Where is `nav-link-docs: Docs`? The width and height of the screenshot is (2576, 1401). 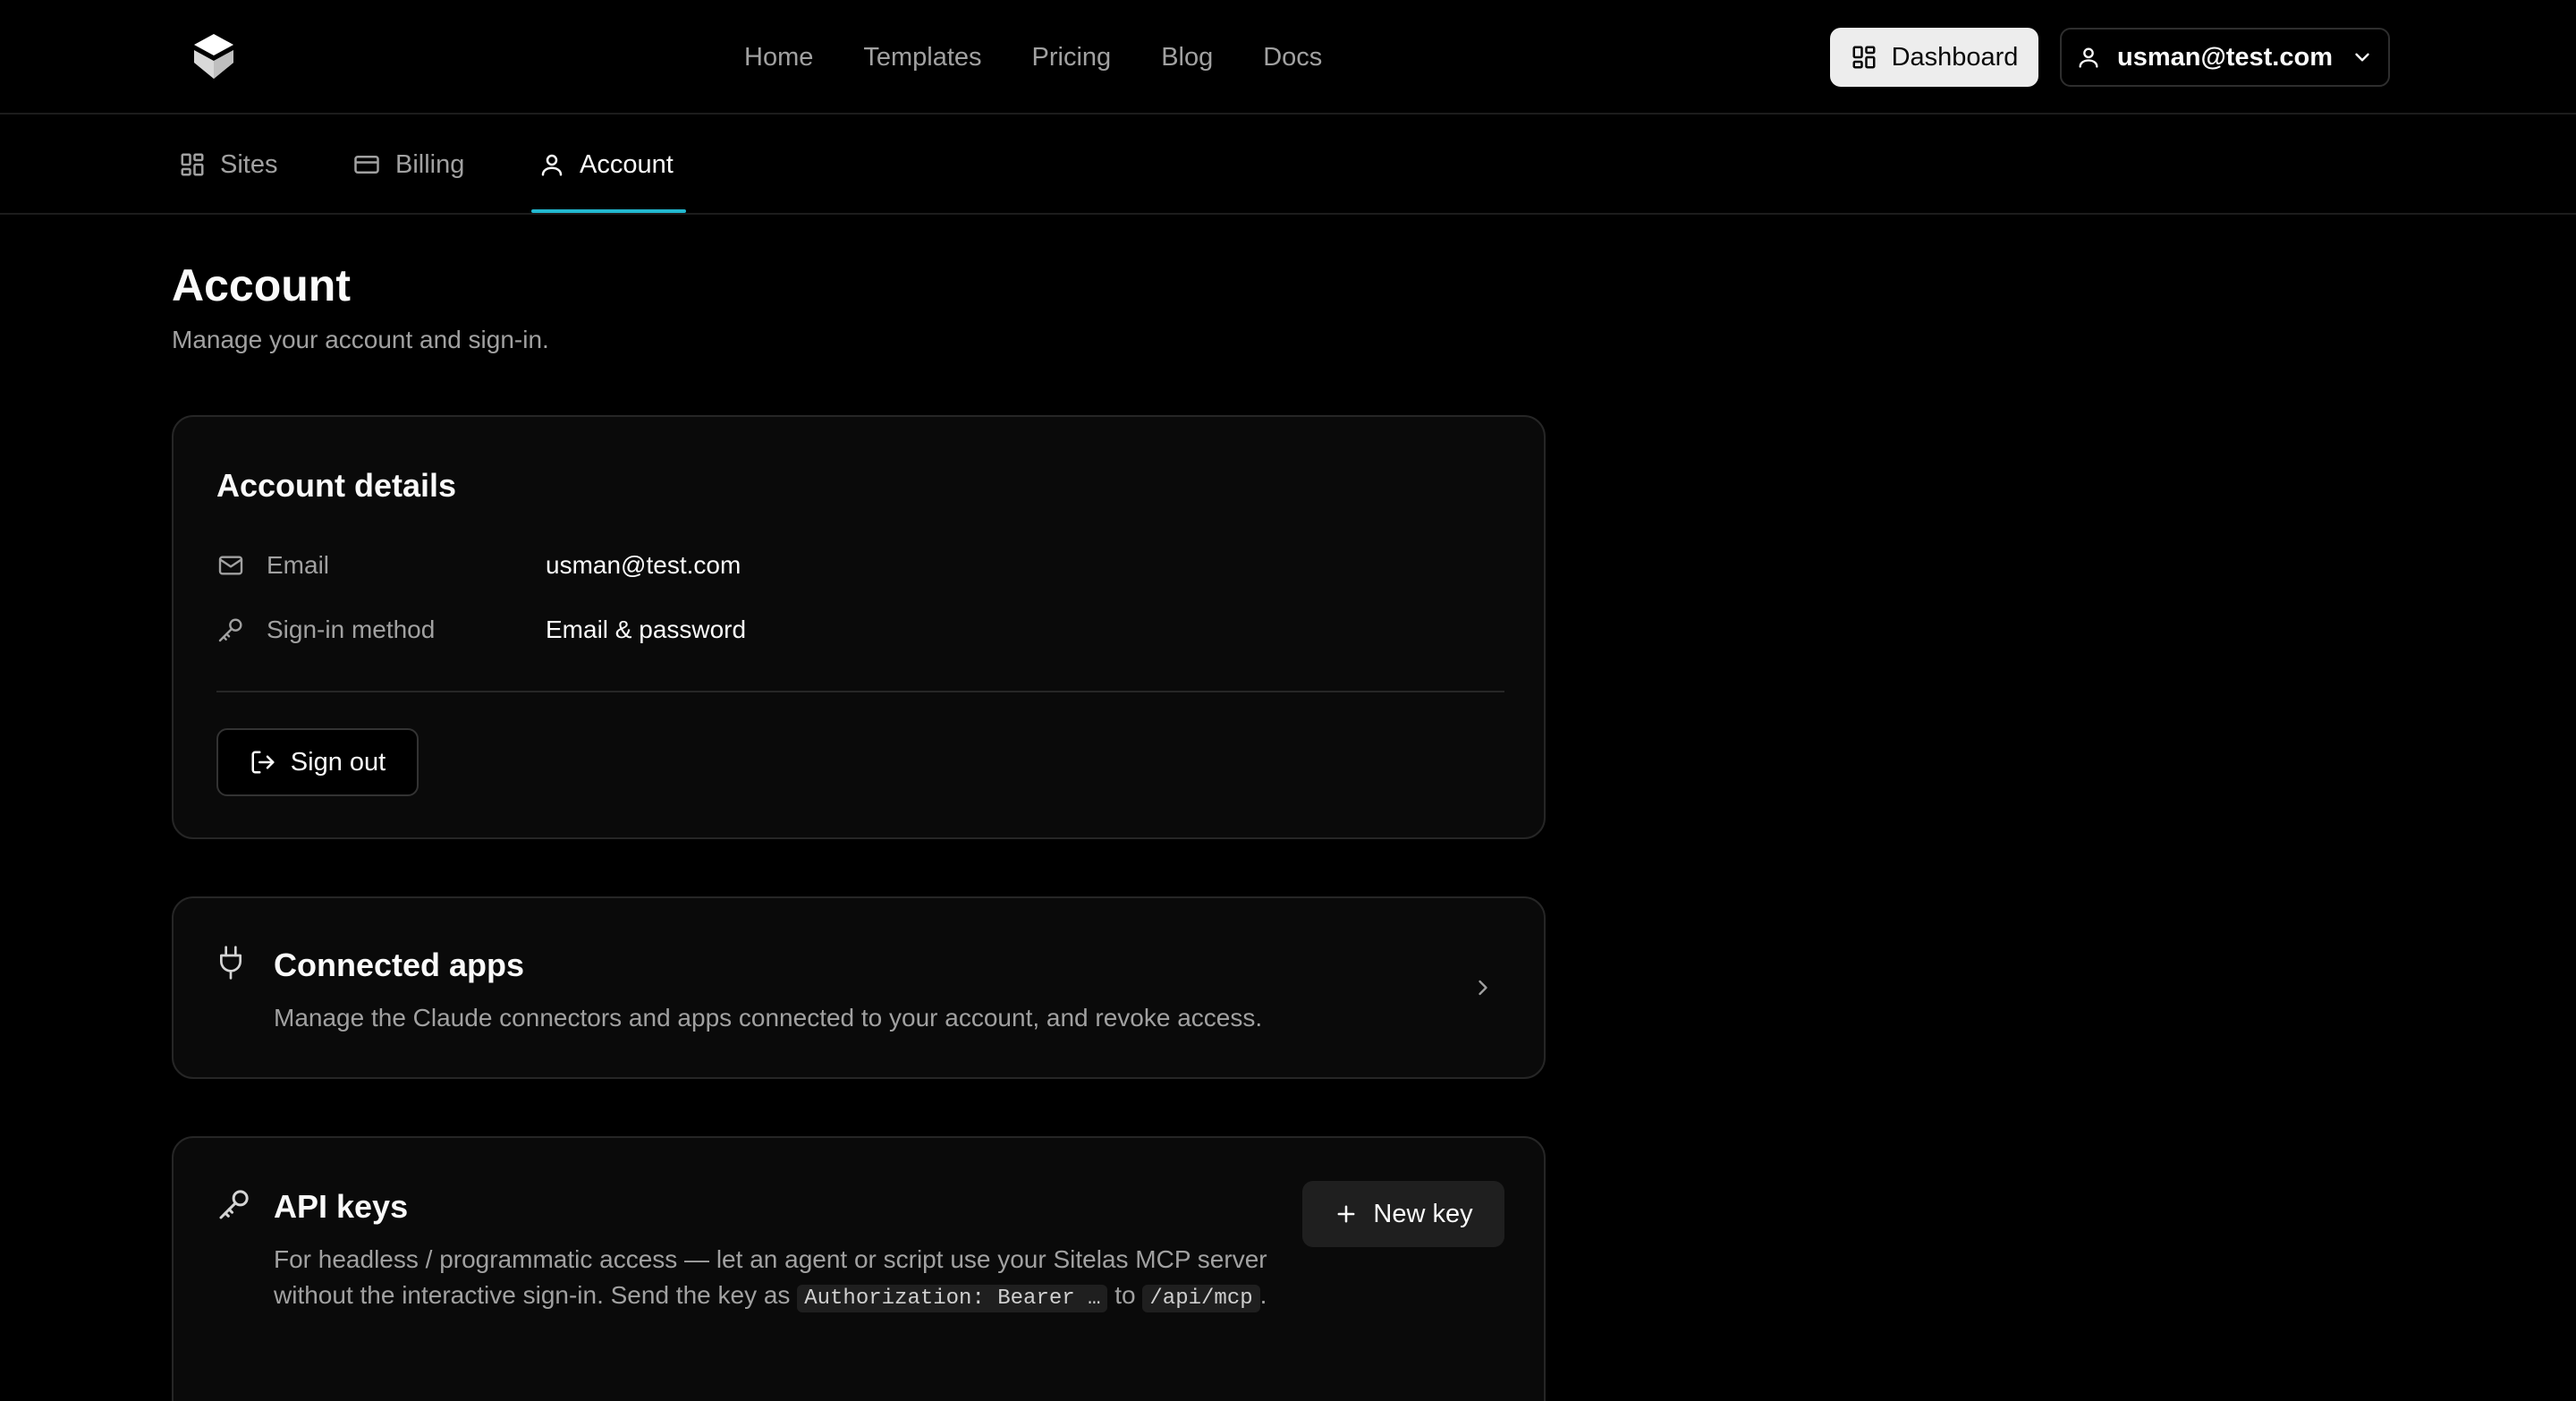
nav-link-docs: Docs is located at coordinates (1292, 58).